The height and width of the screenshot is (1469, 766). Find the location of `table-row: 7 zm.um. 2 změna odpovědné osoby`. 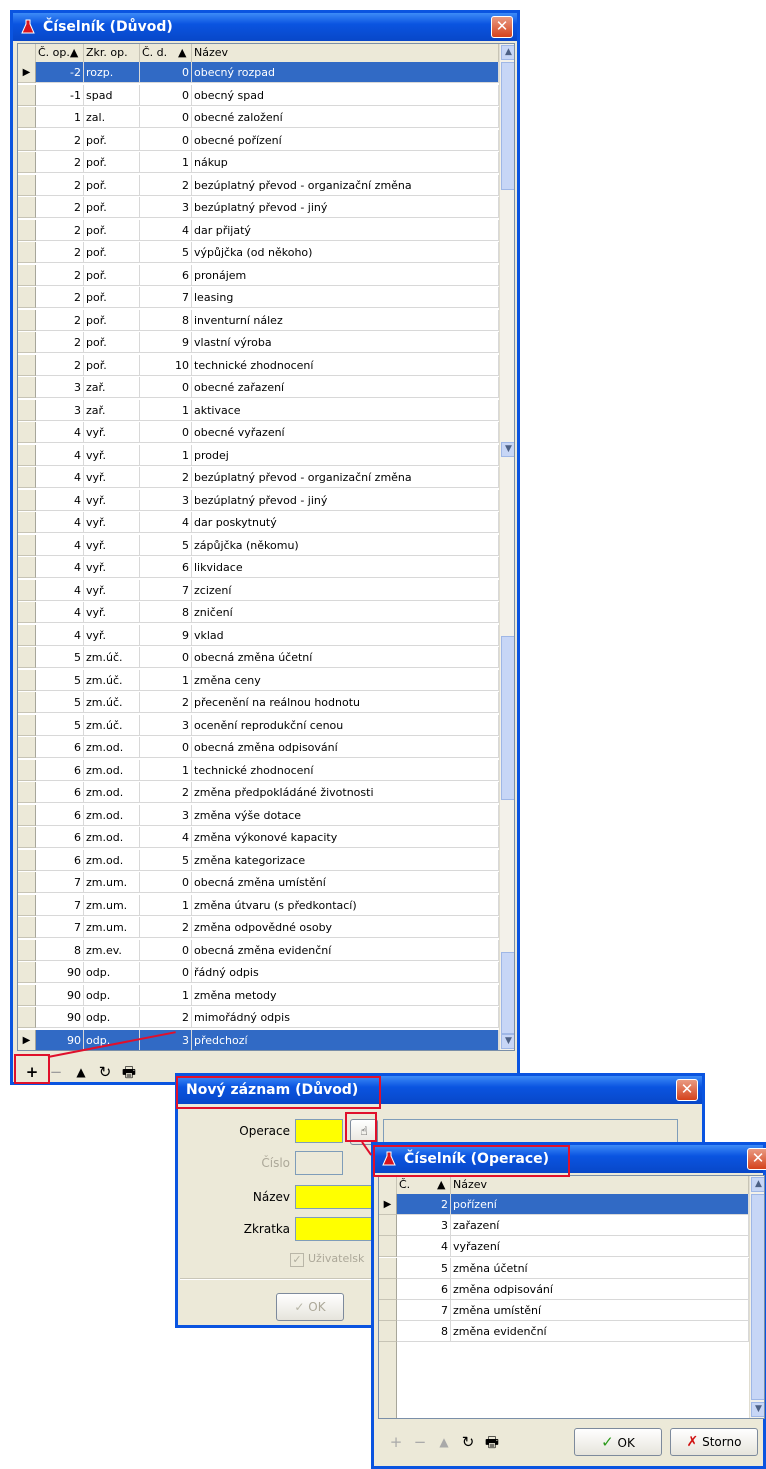

table-row: 7 zm.um. 2 změna odpovědné osoby is located at coordinates (258, 927).